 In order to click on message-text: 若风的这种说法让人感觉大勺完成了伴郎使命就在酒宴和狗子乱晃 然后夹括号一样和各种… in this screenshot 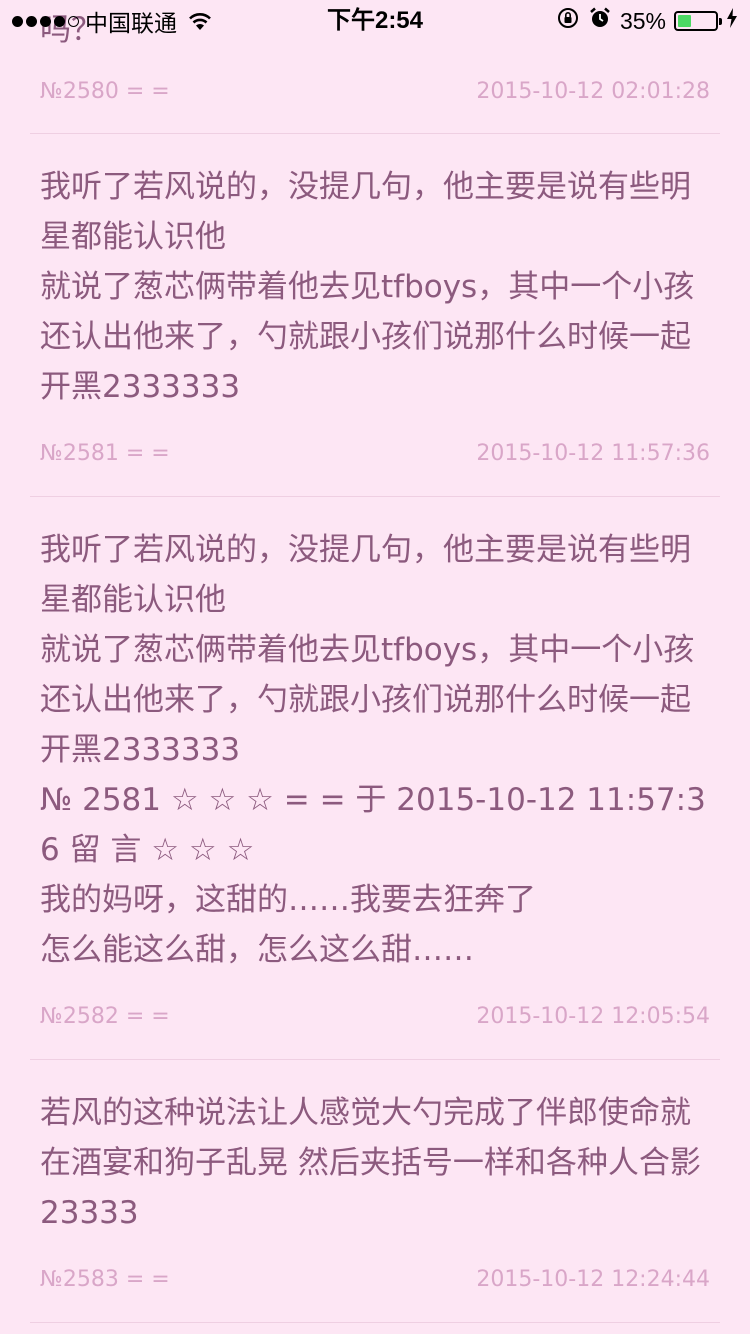, I will do `click(375, 1163)`.